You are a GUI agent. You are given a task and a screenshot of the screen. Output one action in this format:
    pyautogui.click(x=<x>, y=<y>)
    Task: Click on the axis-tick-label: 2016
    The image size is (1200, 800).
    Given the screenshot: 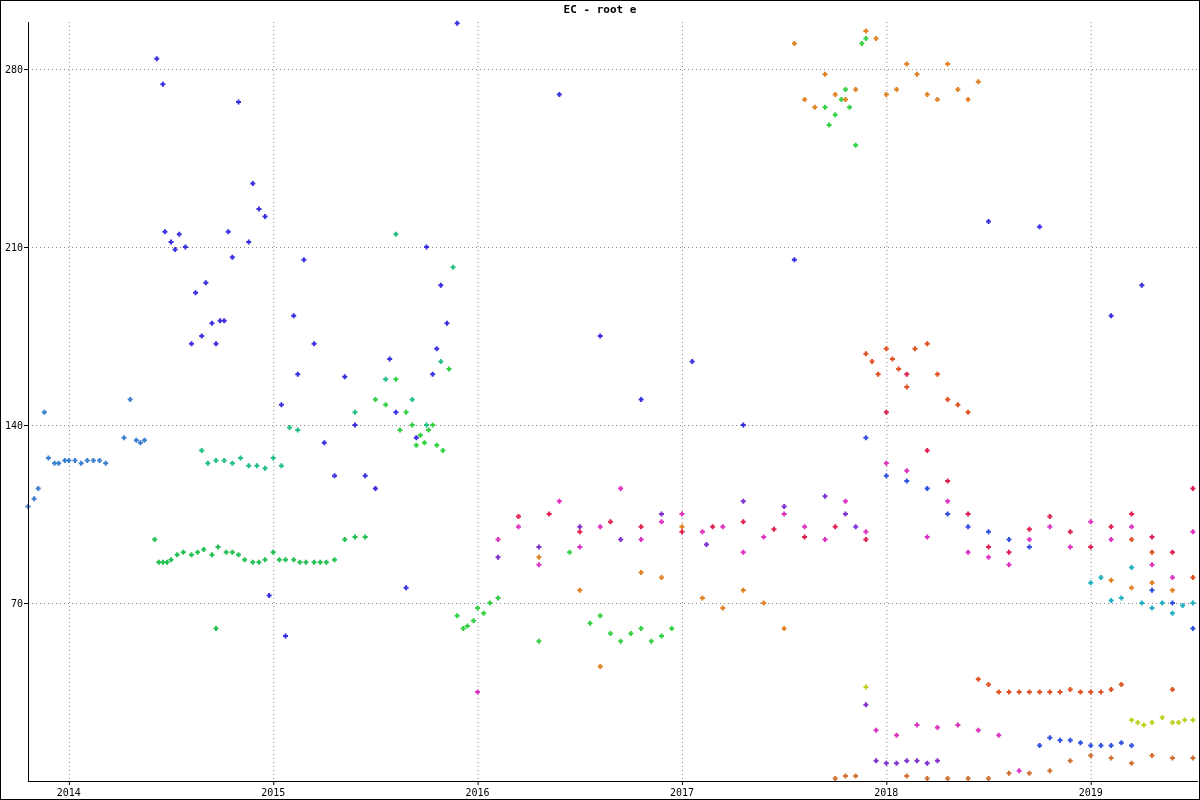 What is the action you would take?
    pyautogui.click(x=477, y=792)
    